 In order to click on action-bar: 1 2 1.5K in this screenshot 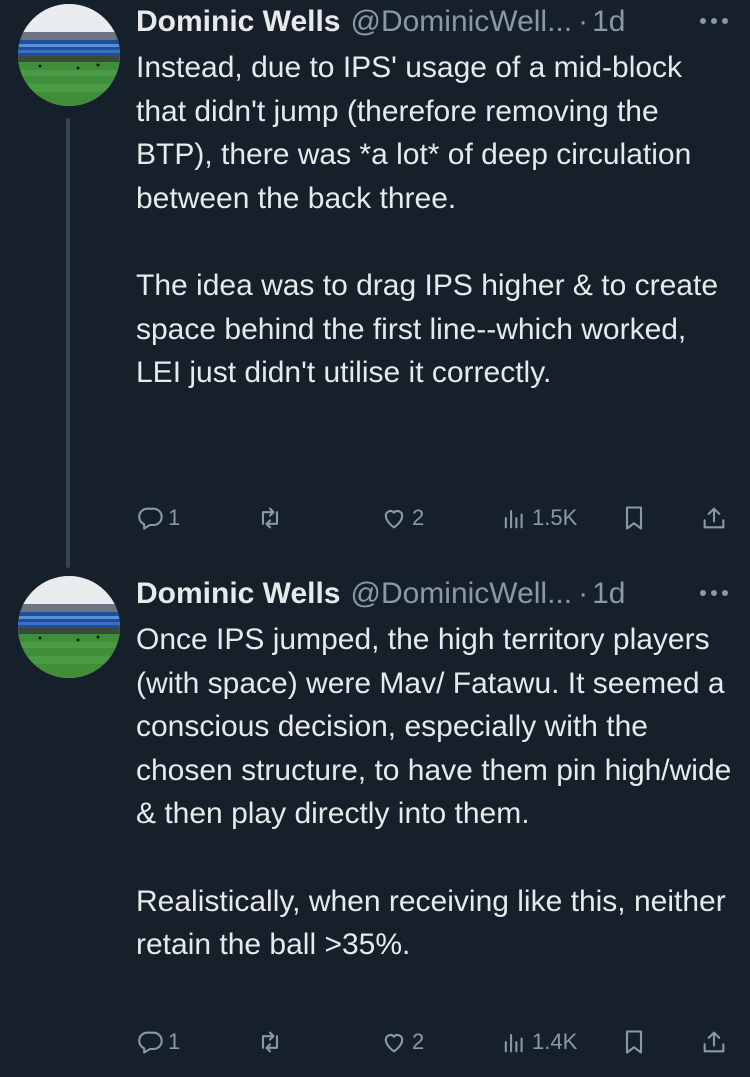, I will do `click(435, 518)`.